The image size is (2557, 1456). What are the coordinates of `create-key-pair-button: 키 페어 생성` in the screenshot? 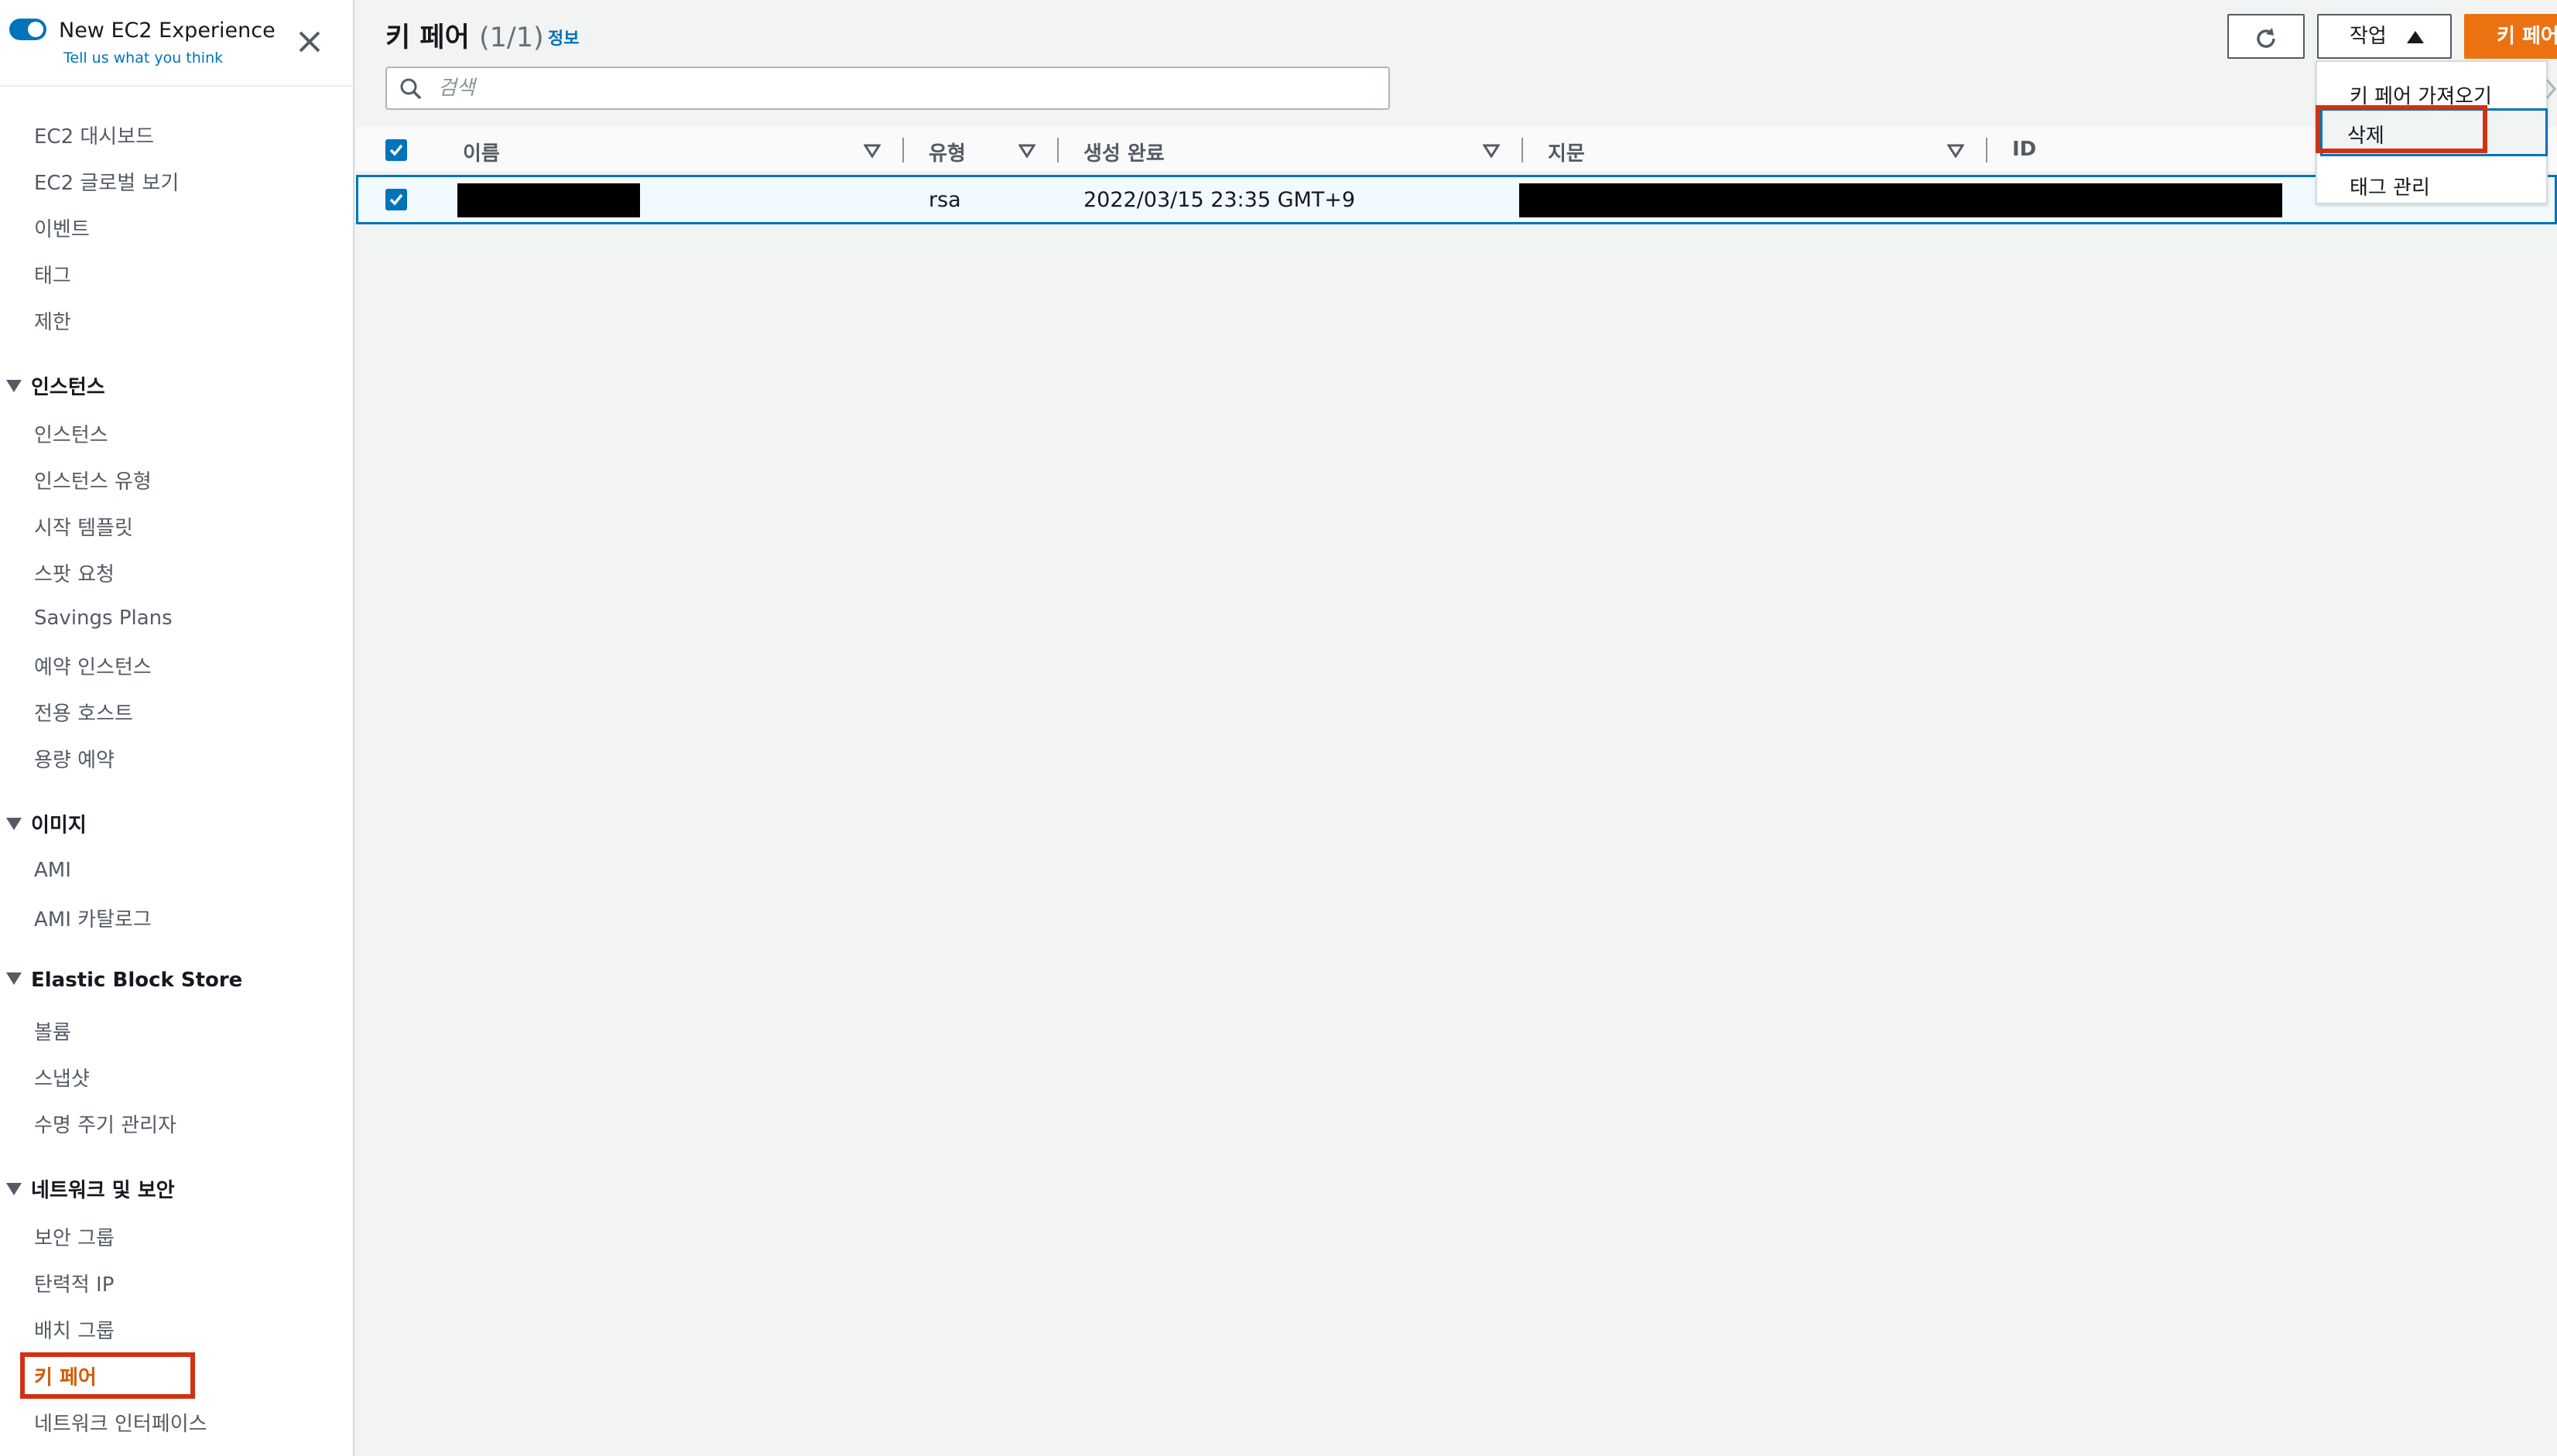 It's located at (2510, 36).